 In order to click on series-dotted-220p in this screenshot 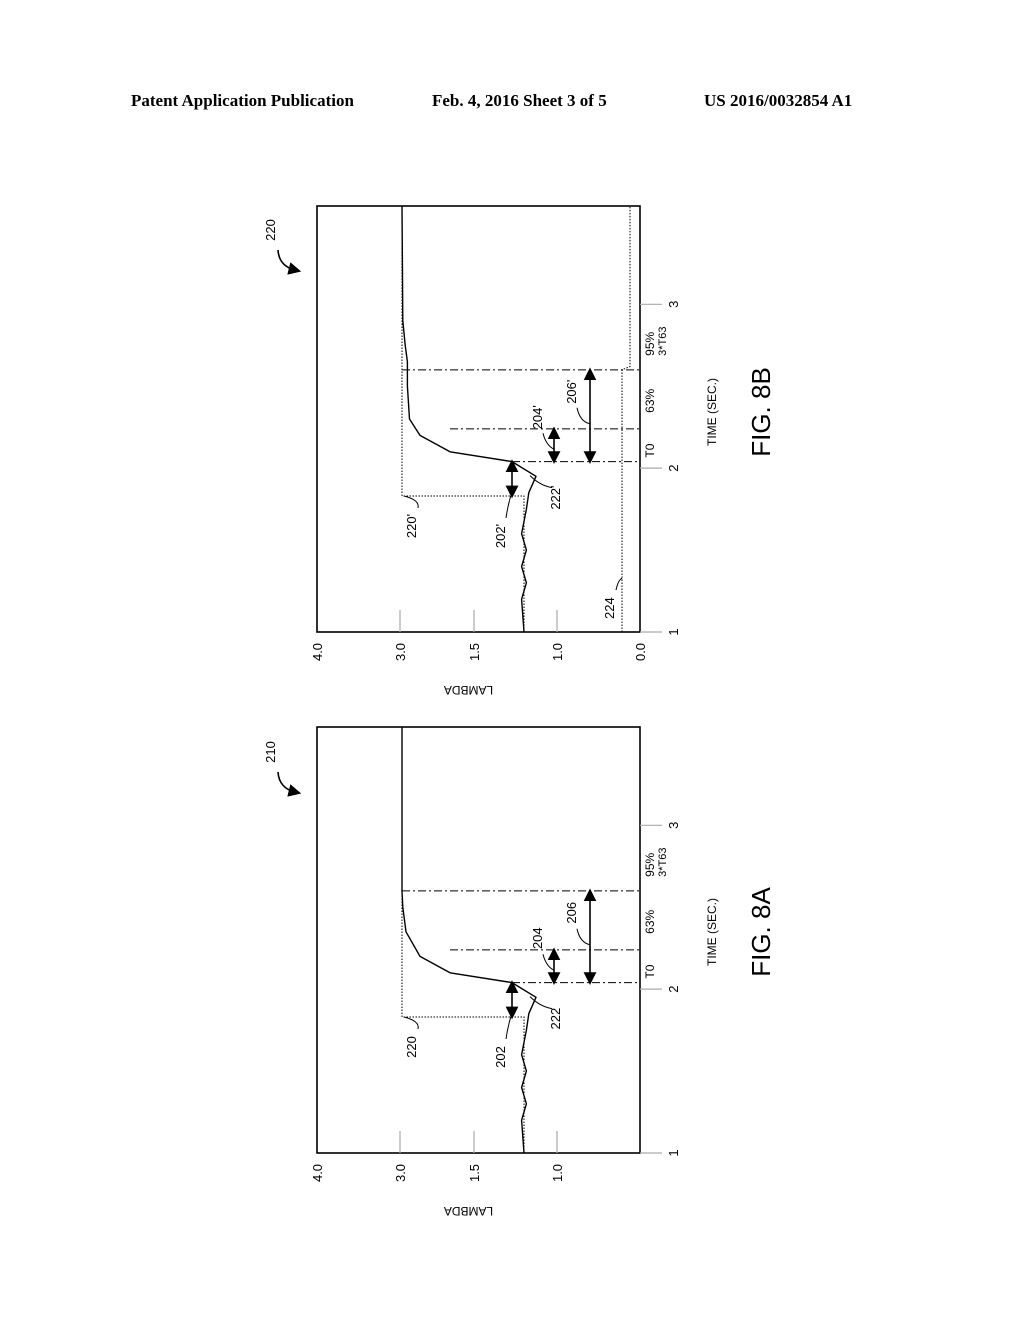, I will do `click(463, 419)`.